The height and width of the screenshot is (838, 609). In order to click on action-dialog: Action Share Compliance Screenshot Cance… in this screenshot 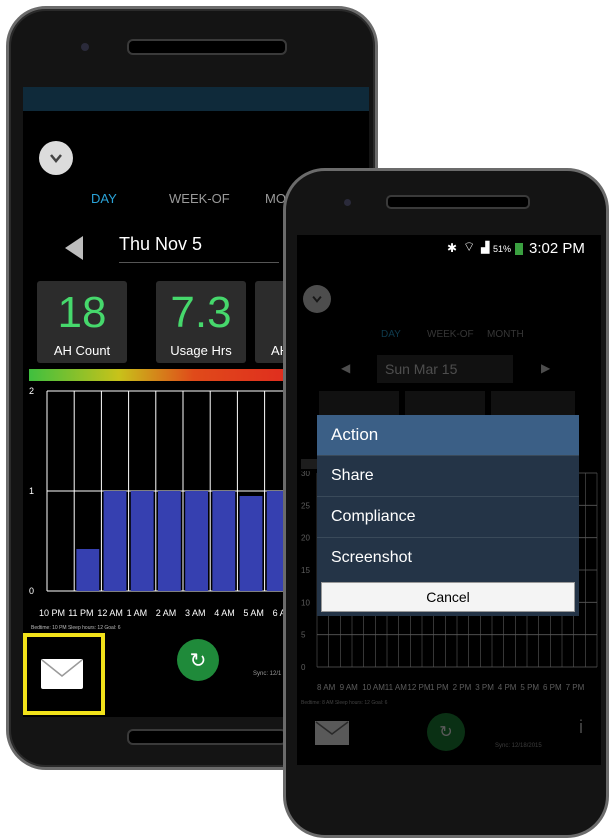, I will do `click(448, 515)`.